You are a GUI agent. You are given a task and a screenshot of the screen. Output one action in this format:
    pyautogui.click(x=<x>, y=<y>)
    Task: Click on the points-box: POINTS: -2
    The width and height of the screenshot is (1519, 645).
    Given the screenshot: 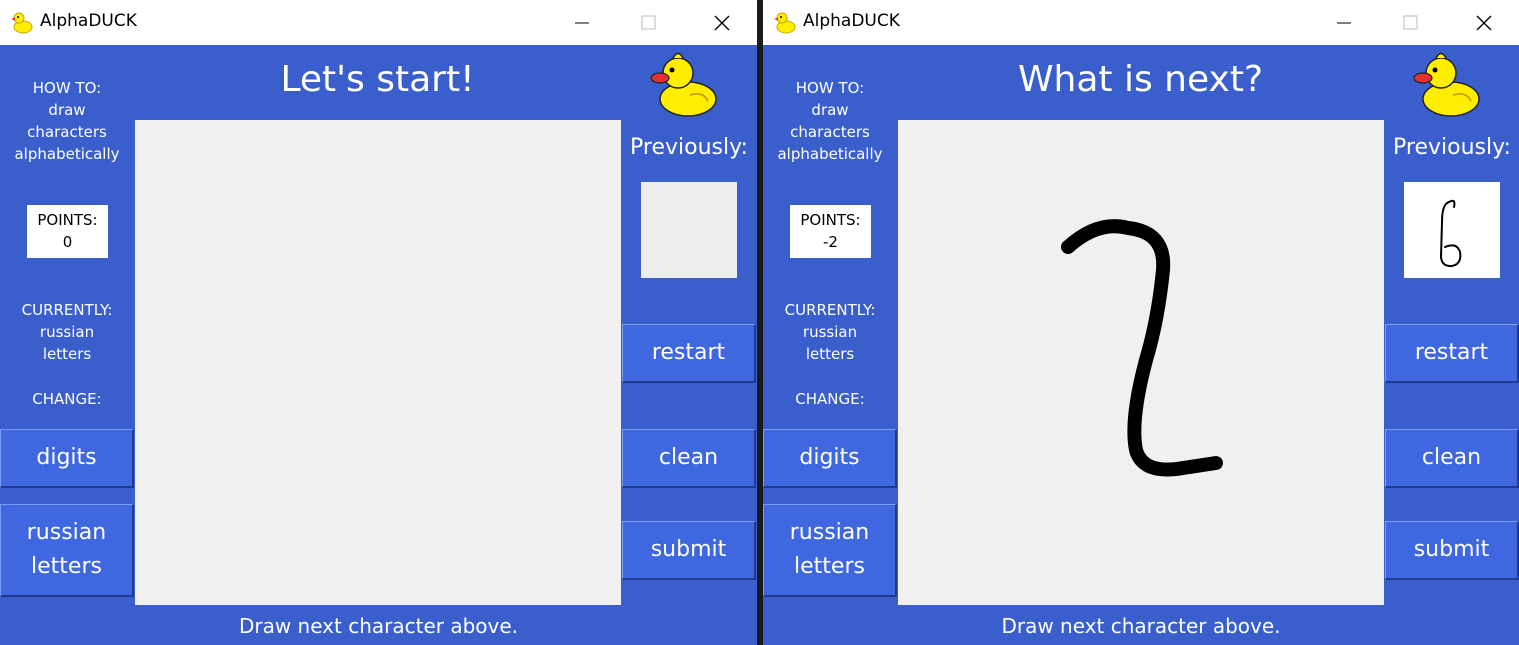 What is the action you would take?
    pyautogui.click(x=830, y=231)
    